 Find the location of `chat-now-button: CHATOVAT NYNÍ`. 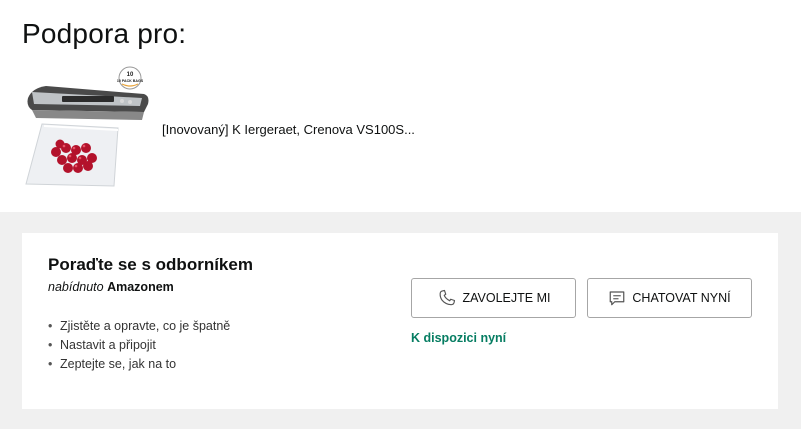

chat-now-button: CHATOVAT NYNÍ is located at coordinates (669, 298).